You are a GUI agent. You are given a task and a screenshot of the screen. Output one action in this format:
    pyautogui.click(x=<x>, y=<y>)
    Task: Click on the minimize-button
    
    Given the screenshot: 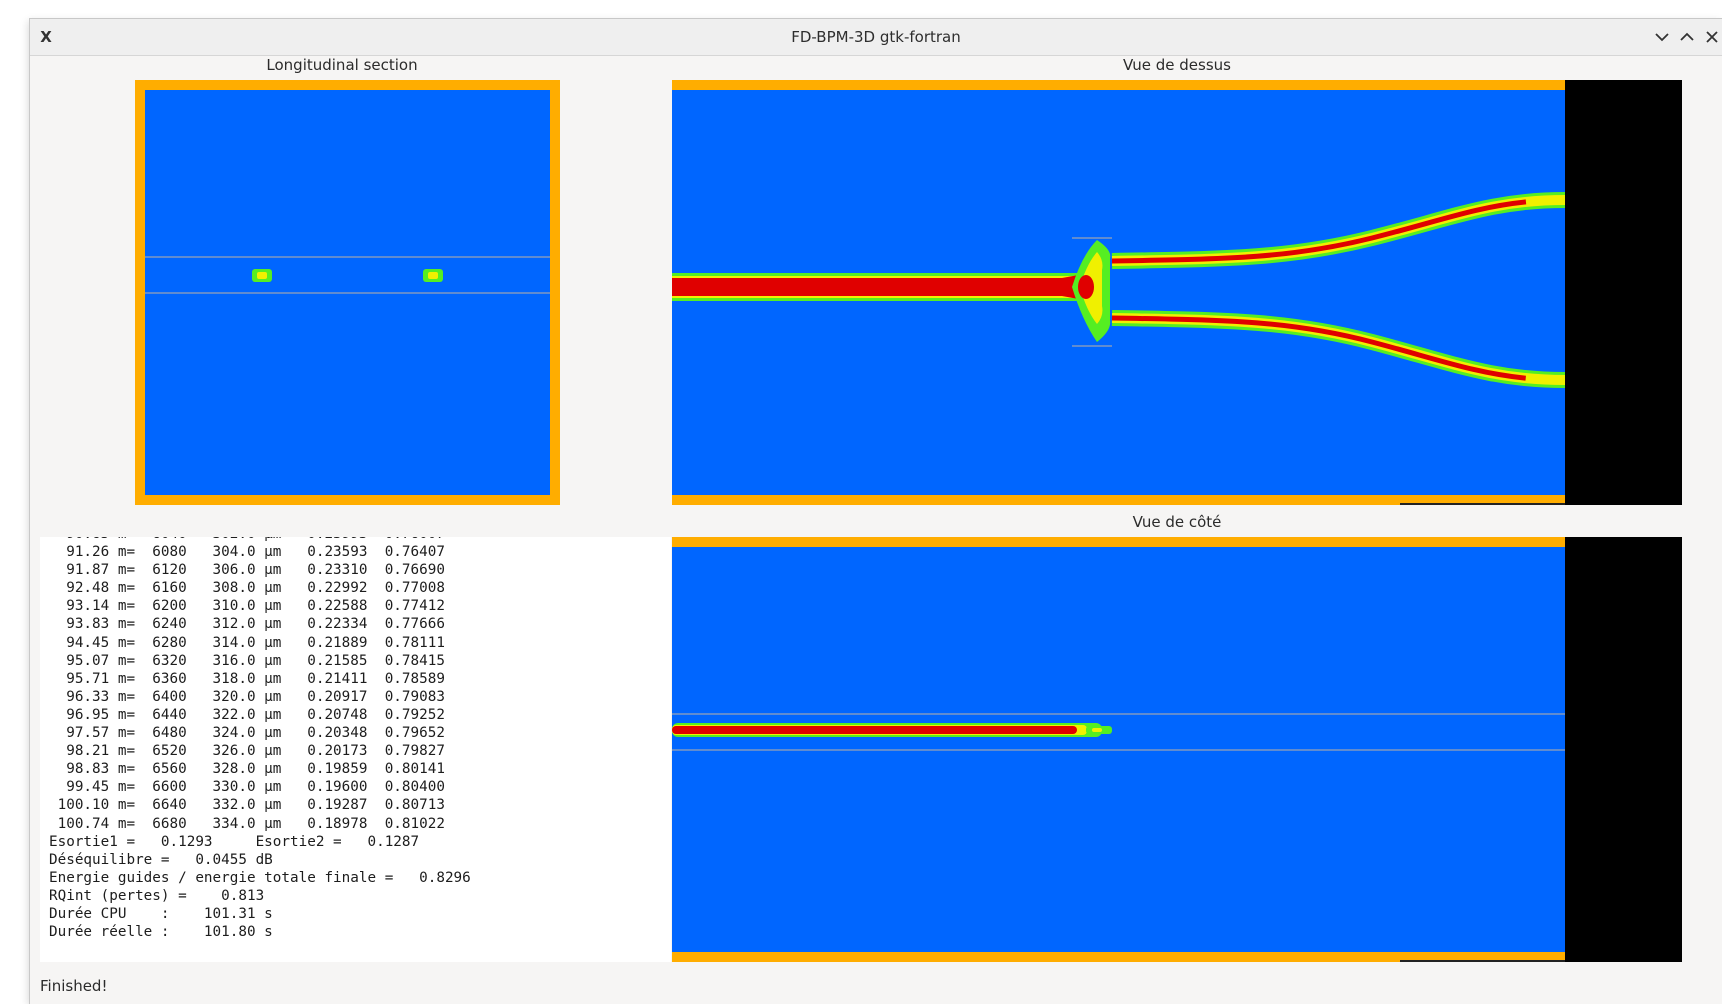 What is the action you would take?
    pyautogui.click(x=1662, y=37)
    